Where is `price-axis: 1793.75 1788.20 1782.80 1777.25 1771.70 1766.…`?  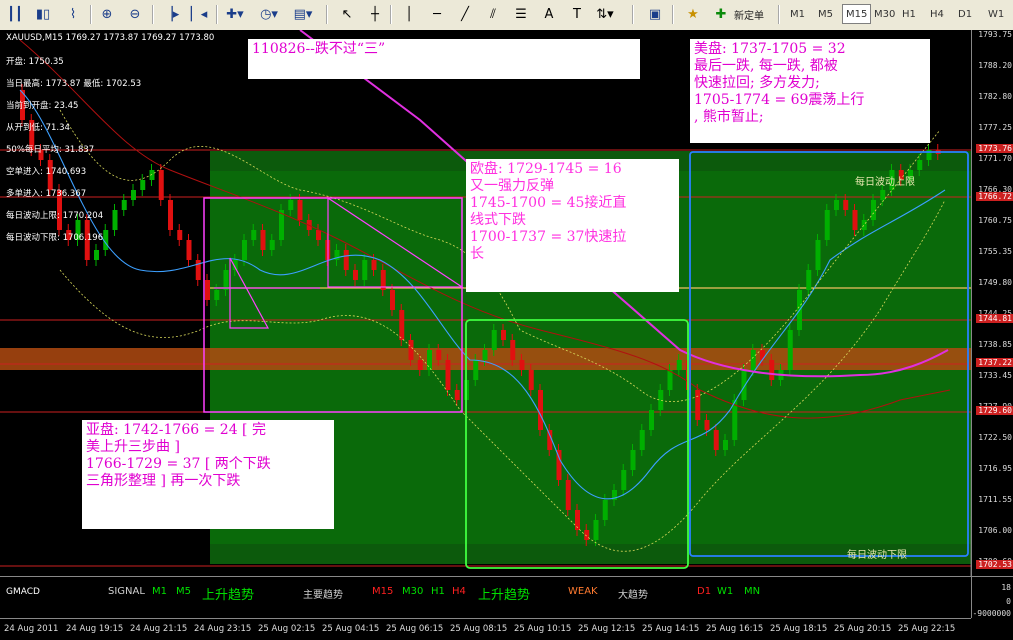 price-axis: 1793.75 1788.20 1782.80 1777.25 1771.70 1766.… is located at coordinates (992, 324).